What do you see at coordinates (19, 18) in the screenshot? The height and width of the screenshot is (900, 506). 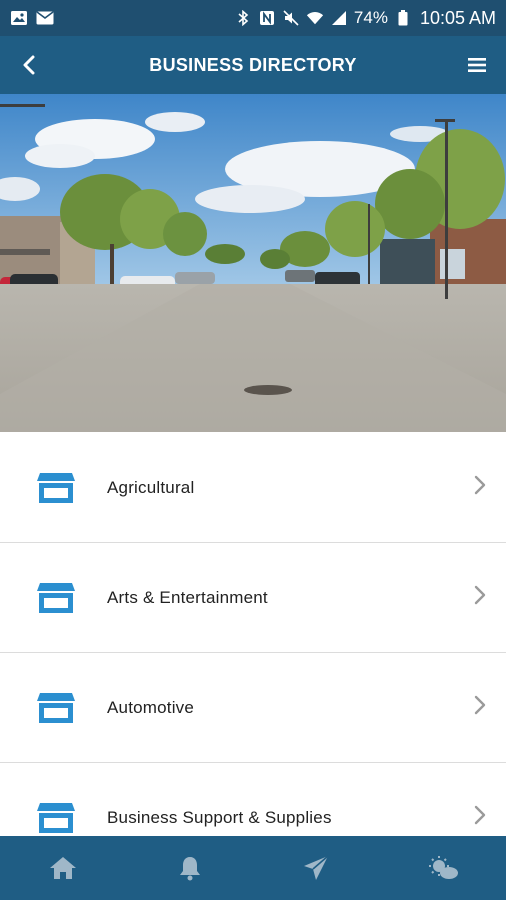 I see `image-icon` at bounding box center [19, 18].